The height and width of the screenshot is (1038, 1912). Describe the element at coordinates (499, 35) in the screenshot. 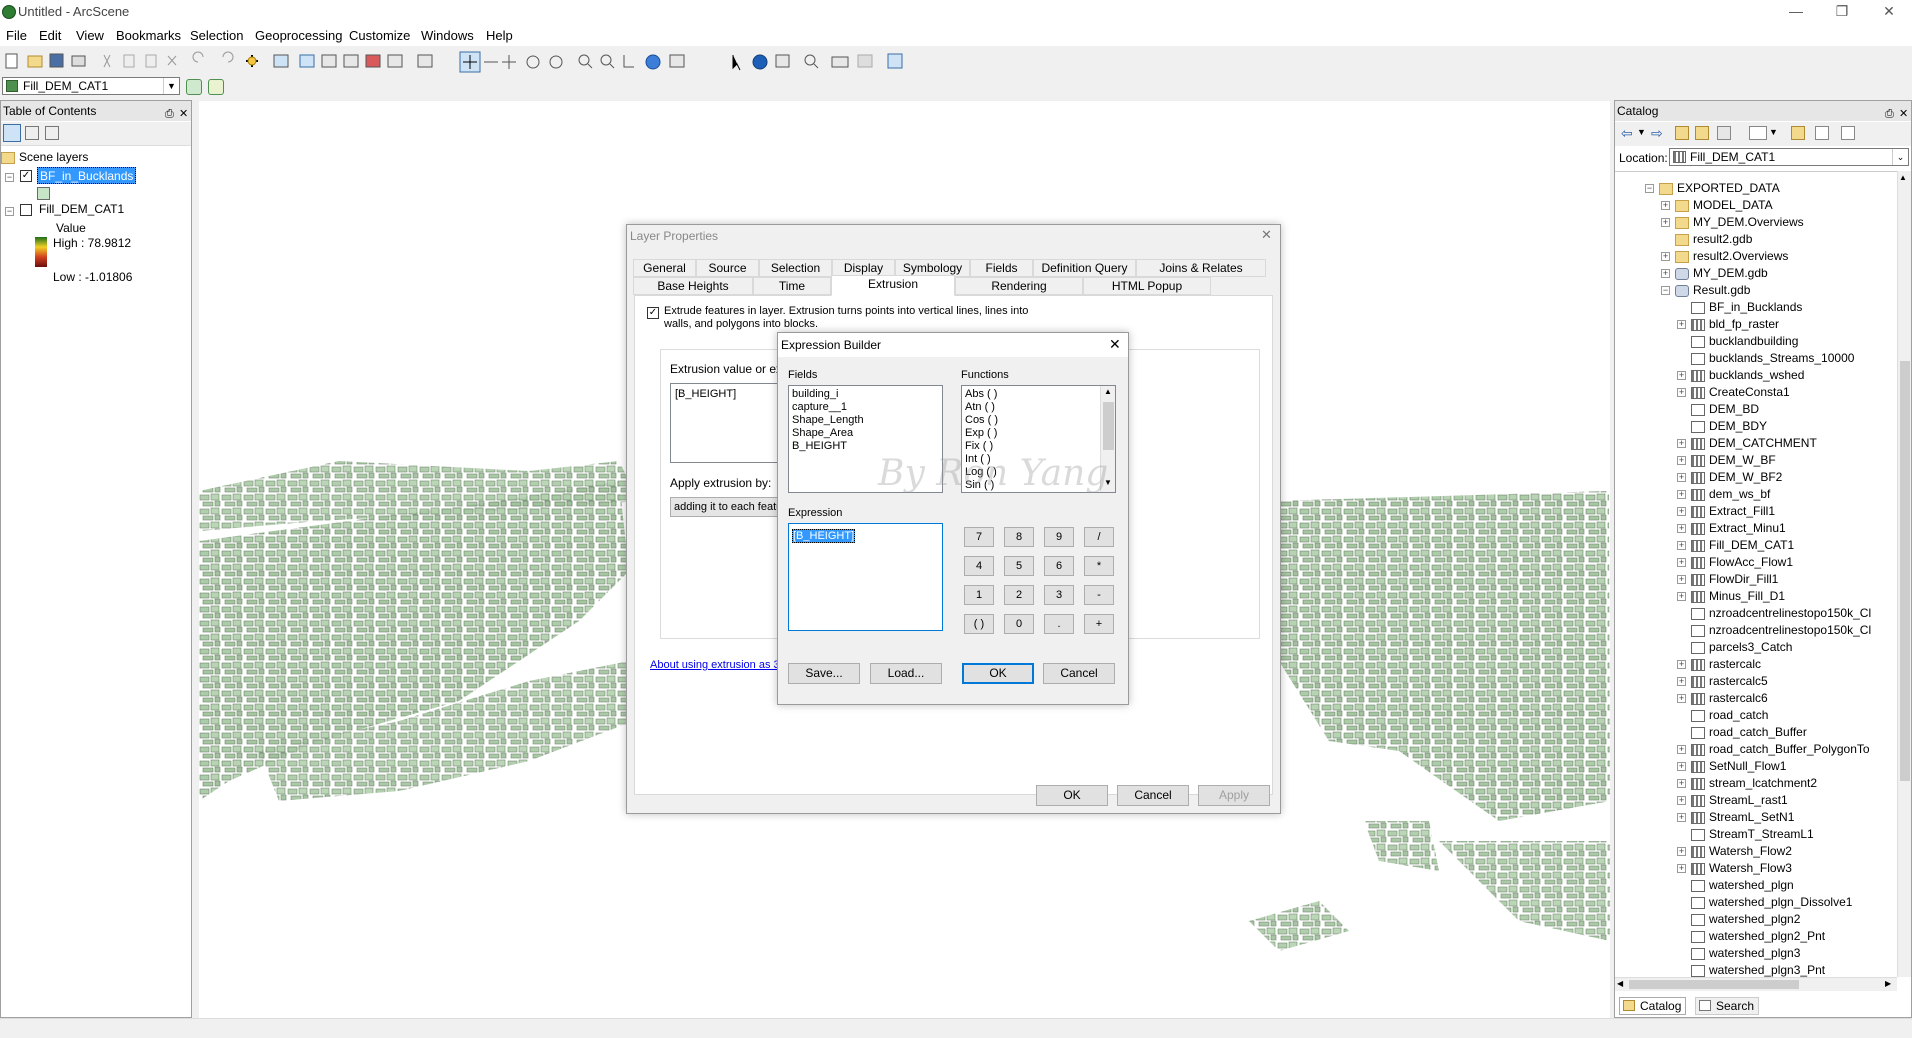

I see `menu-help: Help` at that location.